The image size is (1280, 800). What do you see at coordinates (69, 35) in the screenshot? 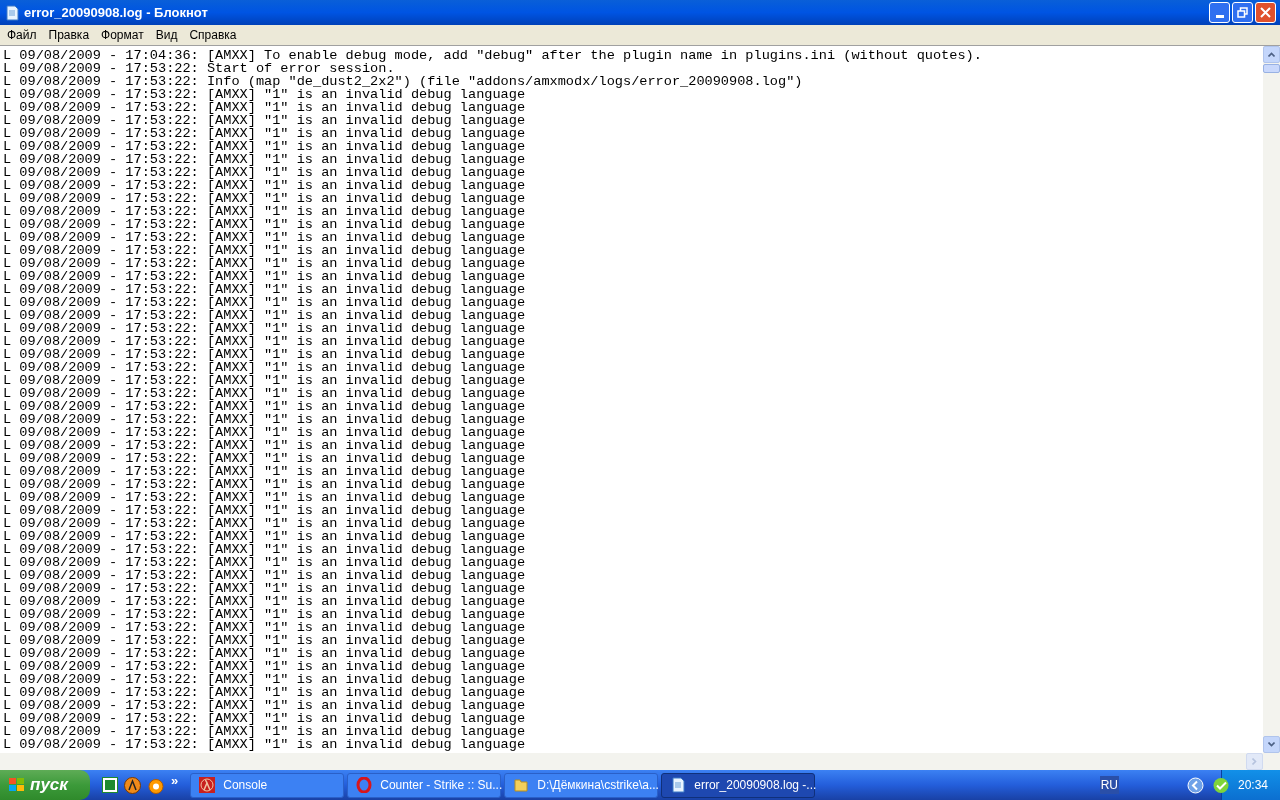
I see `menu-item: Правка` at bounding box center [69, 35].